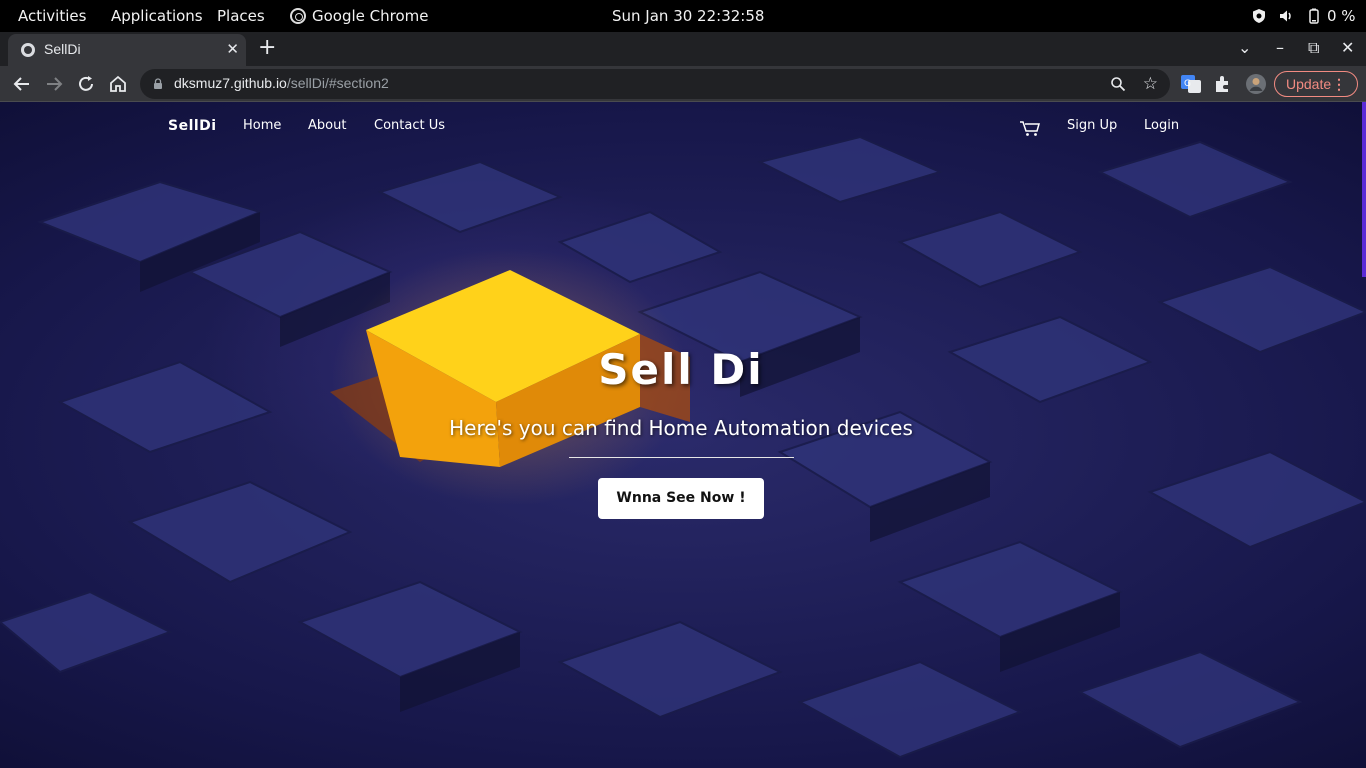  I want to click on url-host: dksmuz7.github.io, so click(230, 83).